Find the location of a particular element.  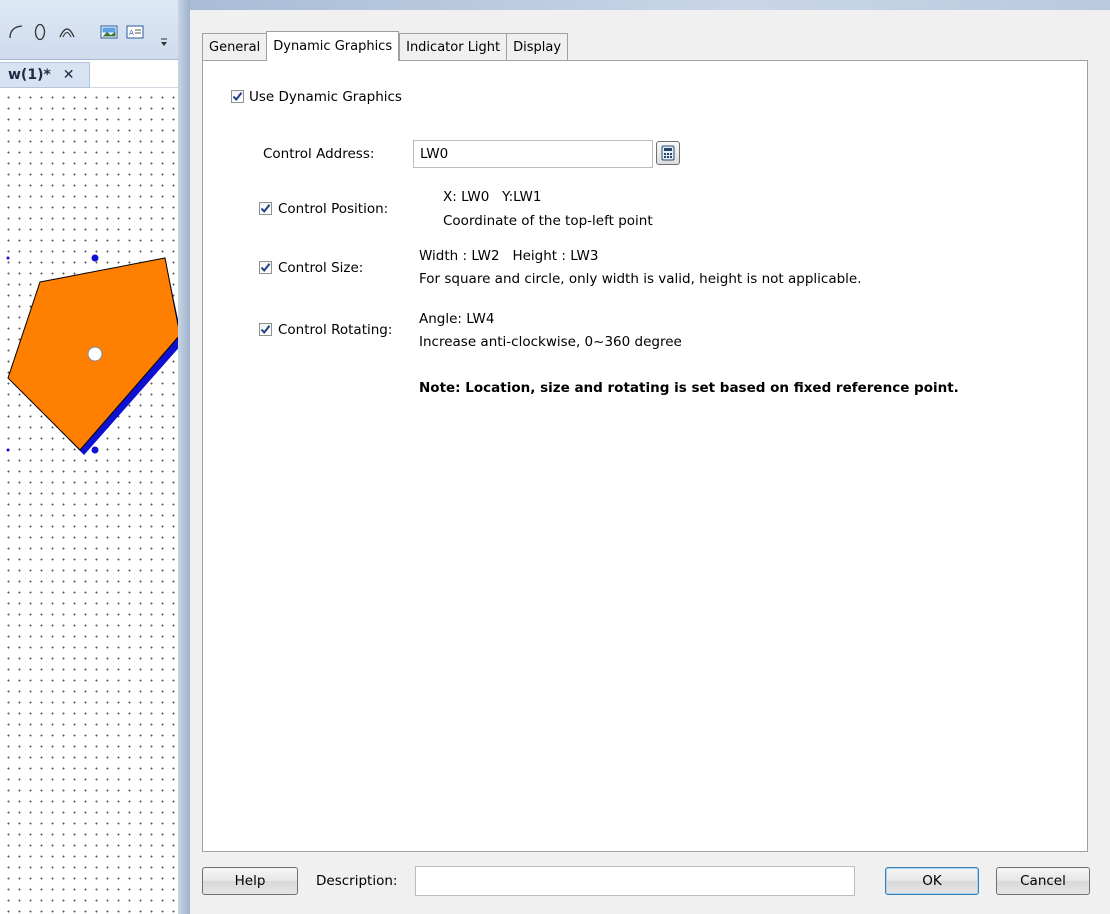

control-size-checkbox is located at coordinates (265, 267).